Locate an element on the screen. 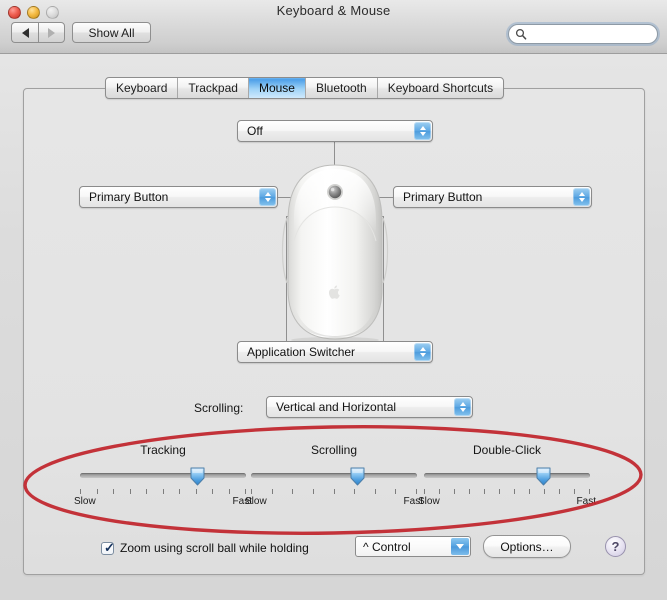 The width and height of the screenshot is (667, 600). double-click-slider-max-label: Fast is located at coordinates (586, 501).